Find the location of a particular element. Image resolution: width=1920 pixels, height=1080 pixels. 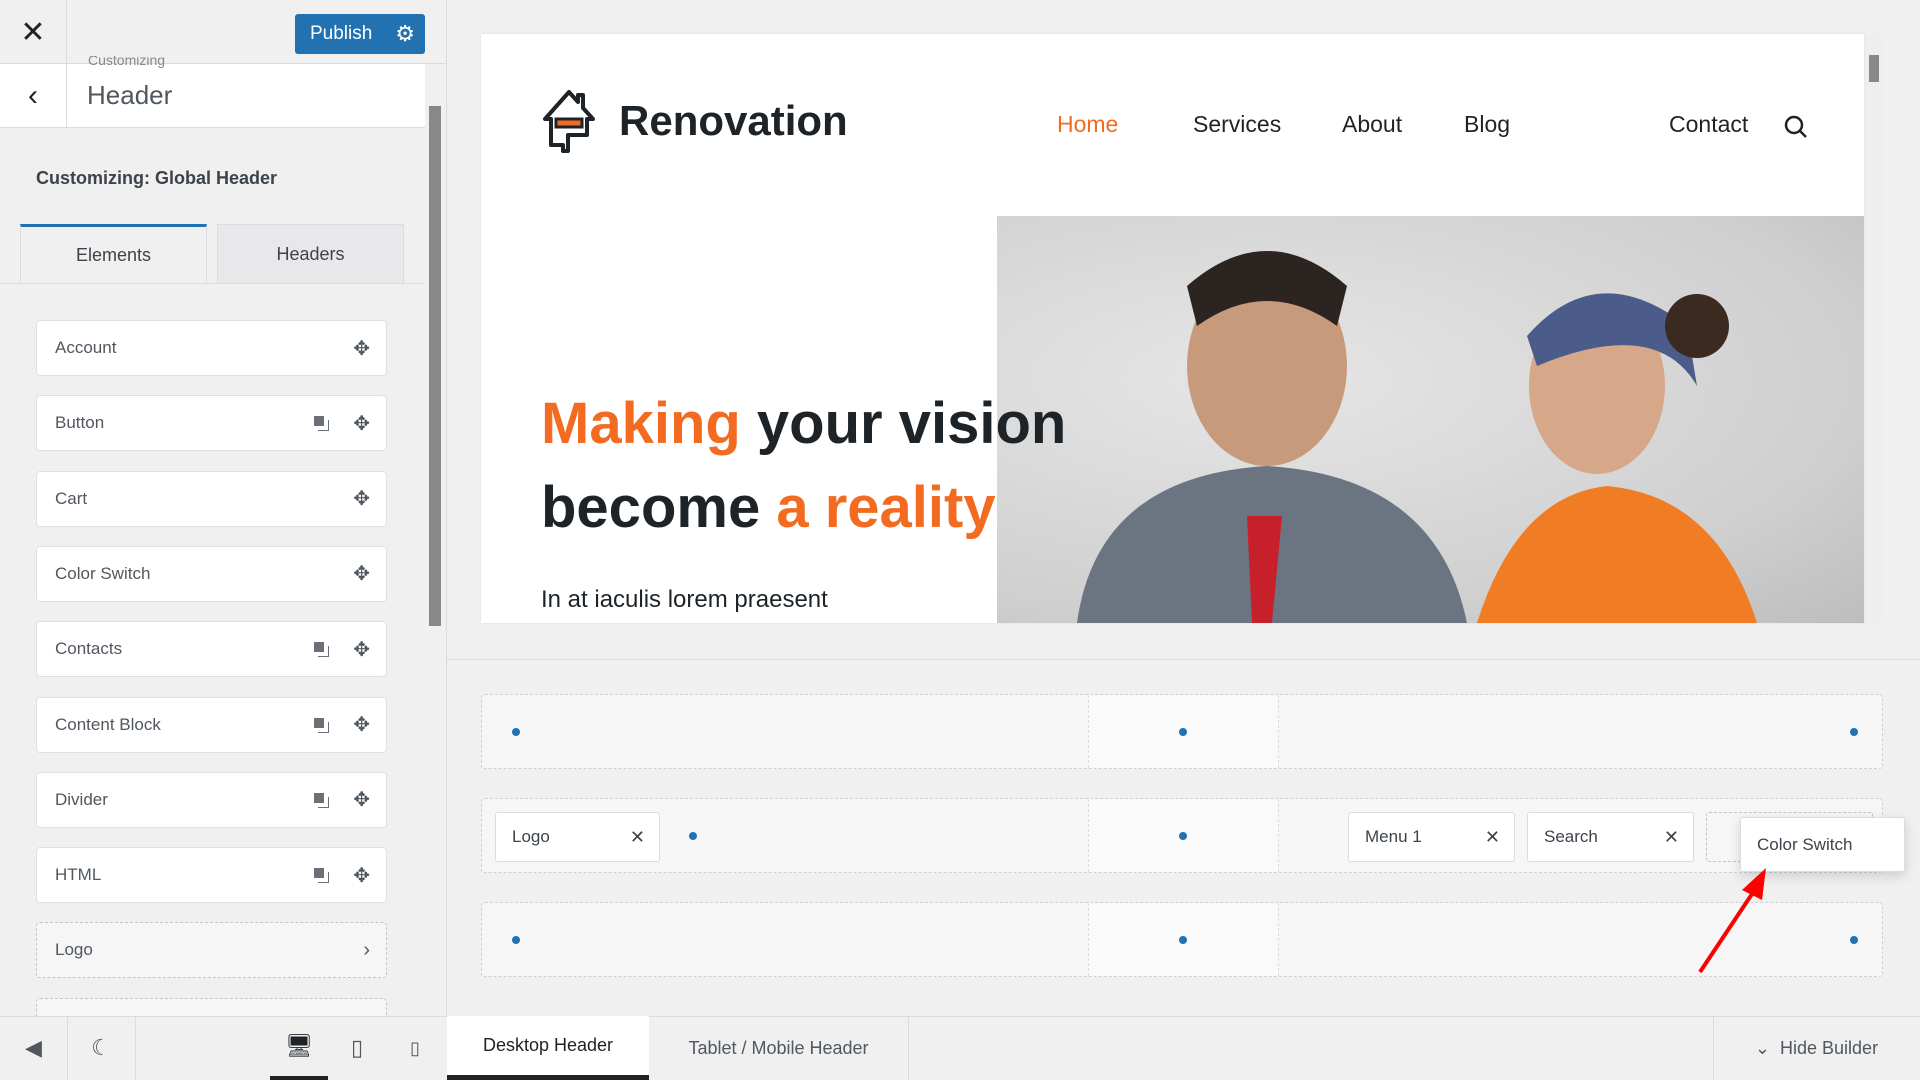

chevron-down-icon: ⌄ is located at coordinates (1762, 1047).